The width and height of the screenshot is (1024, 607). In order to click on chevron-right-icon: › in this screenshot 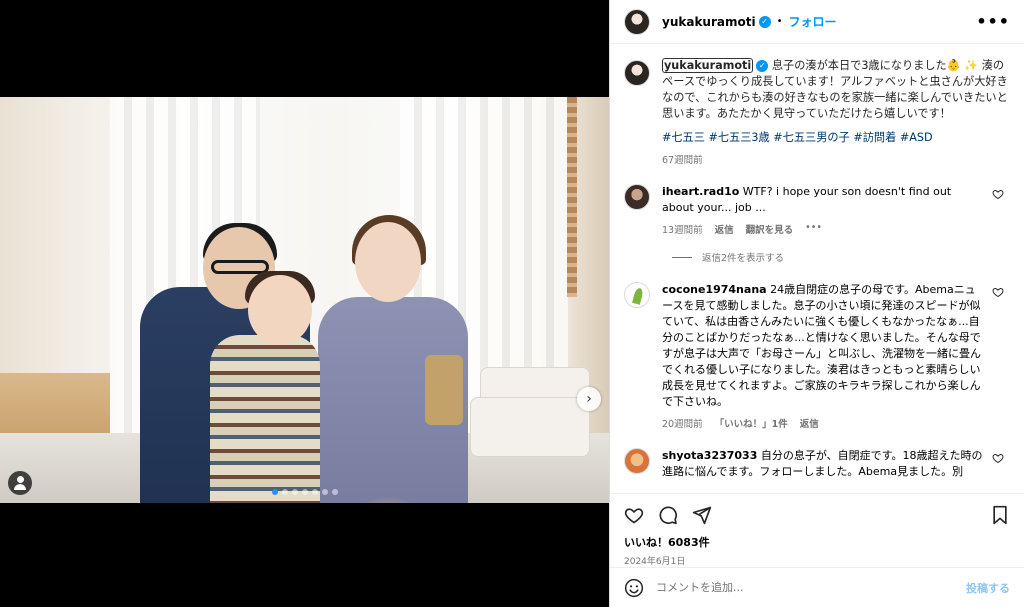, I will do `click(589, 399)`.